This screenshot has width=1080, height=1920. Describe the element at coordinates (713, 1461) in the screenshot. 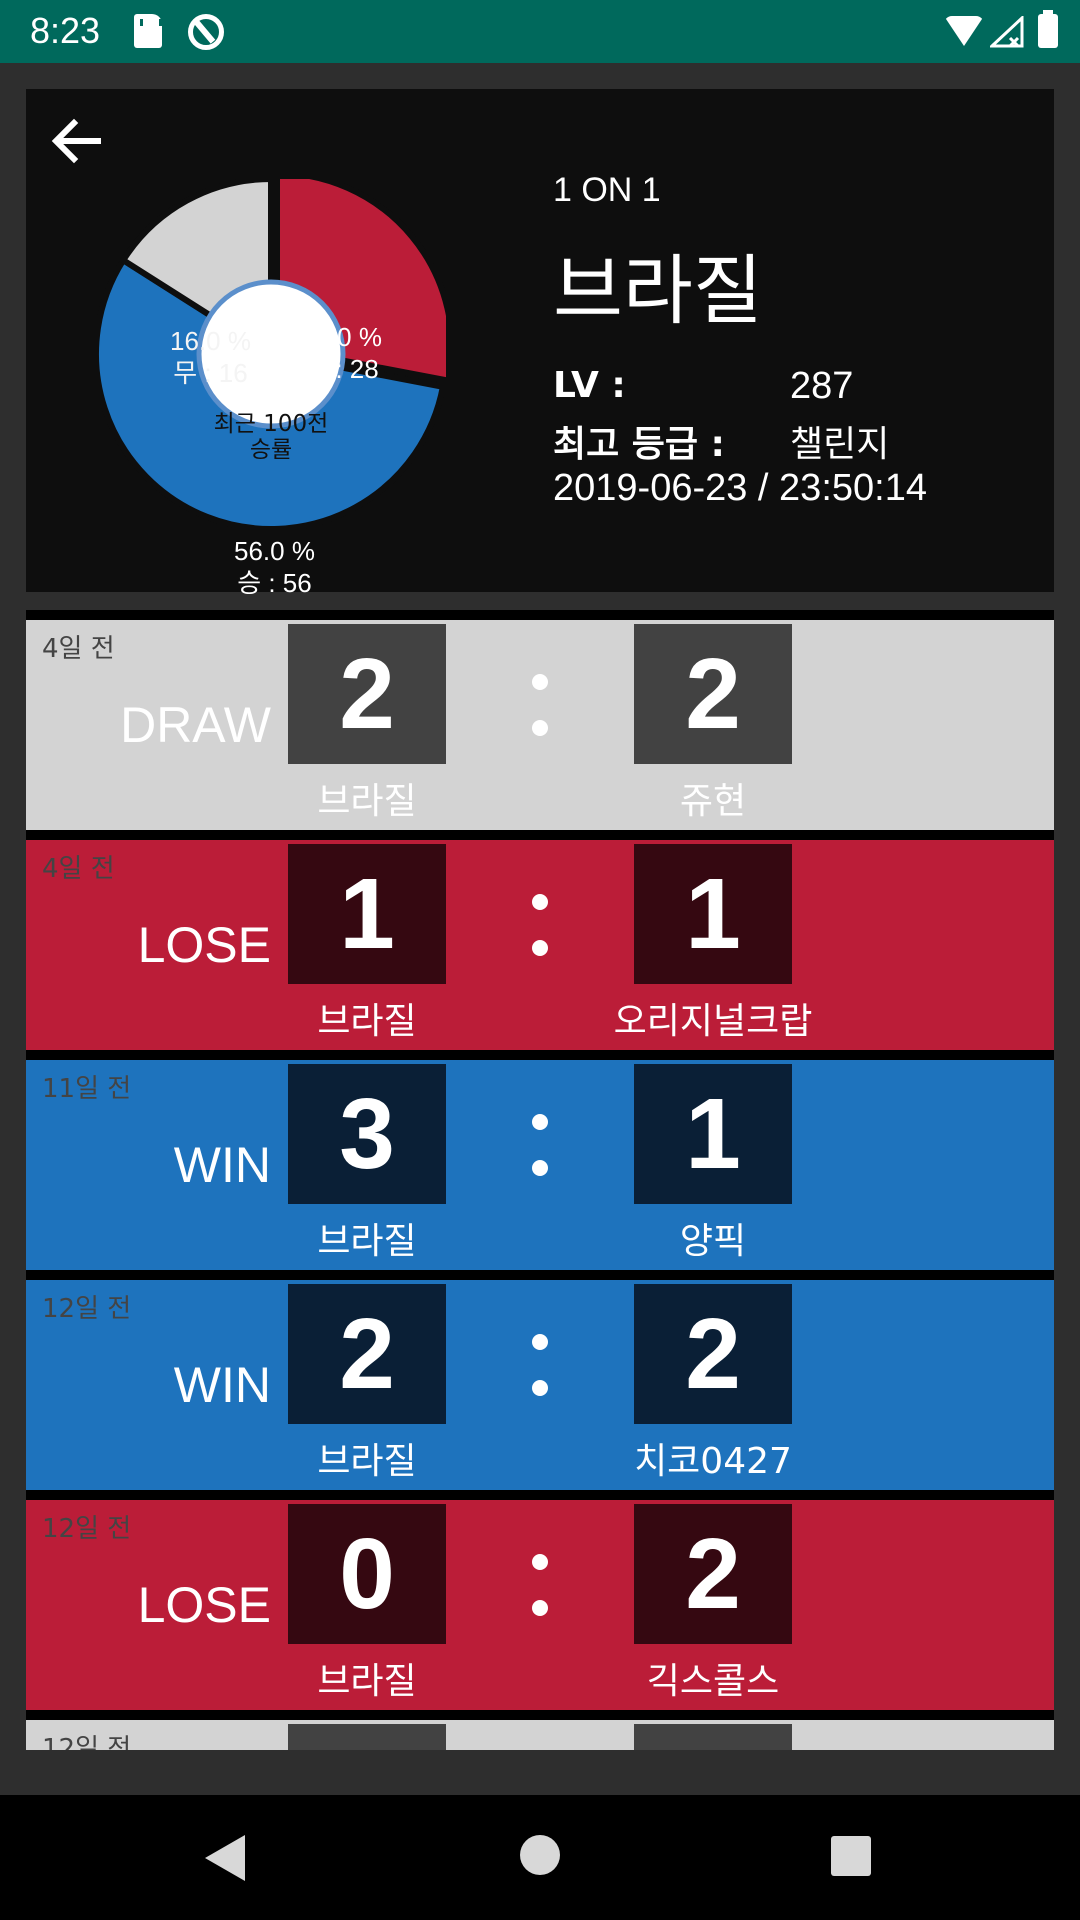

I see `team-right-name: 치코0427` at that location.